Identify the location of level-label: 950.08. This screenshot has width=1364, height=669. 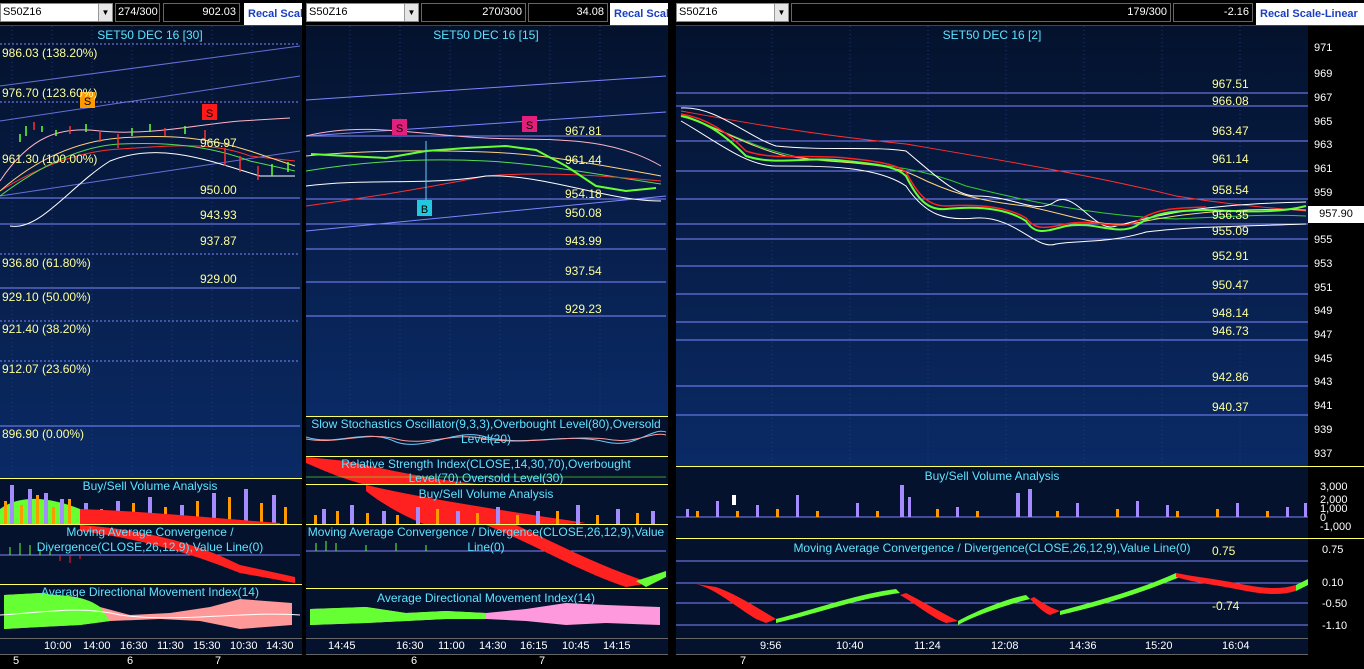
(583, 213).